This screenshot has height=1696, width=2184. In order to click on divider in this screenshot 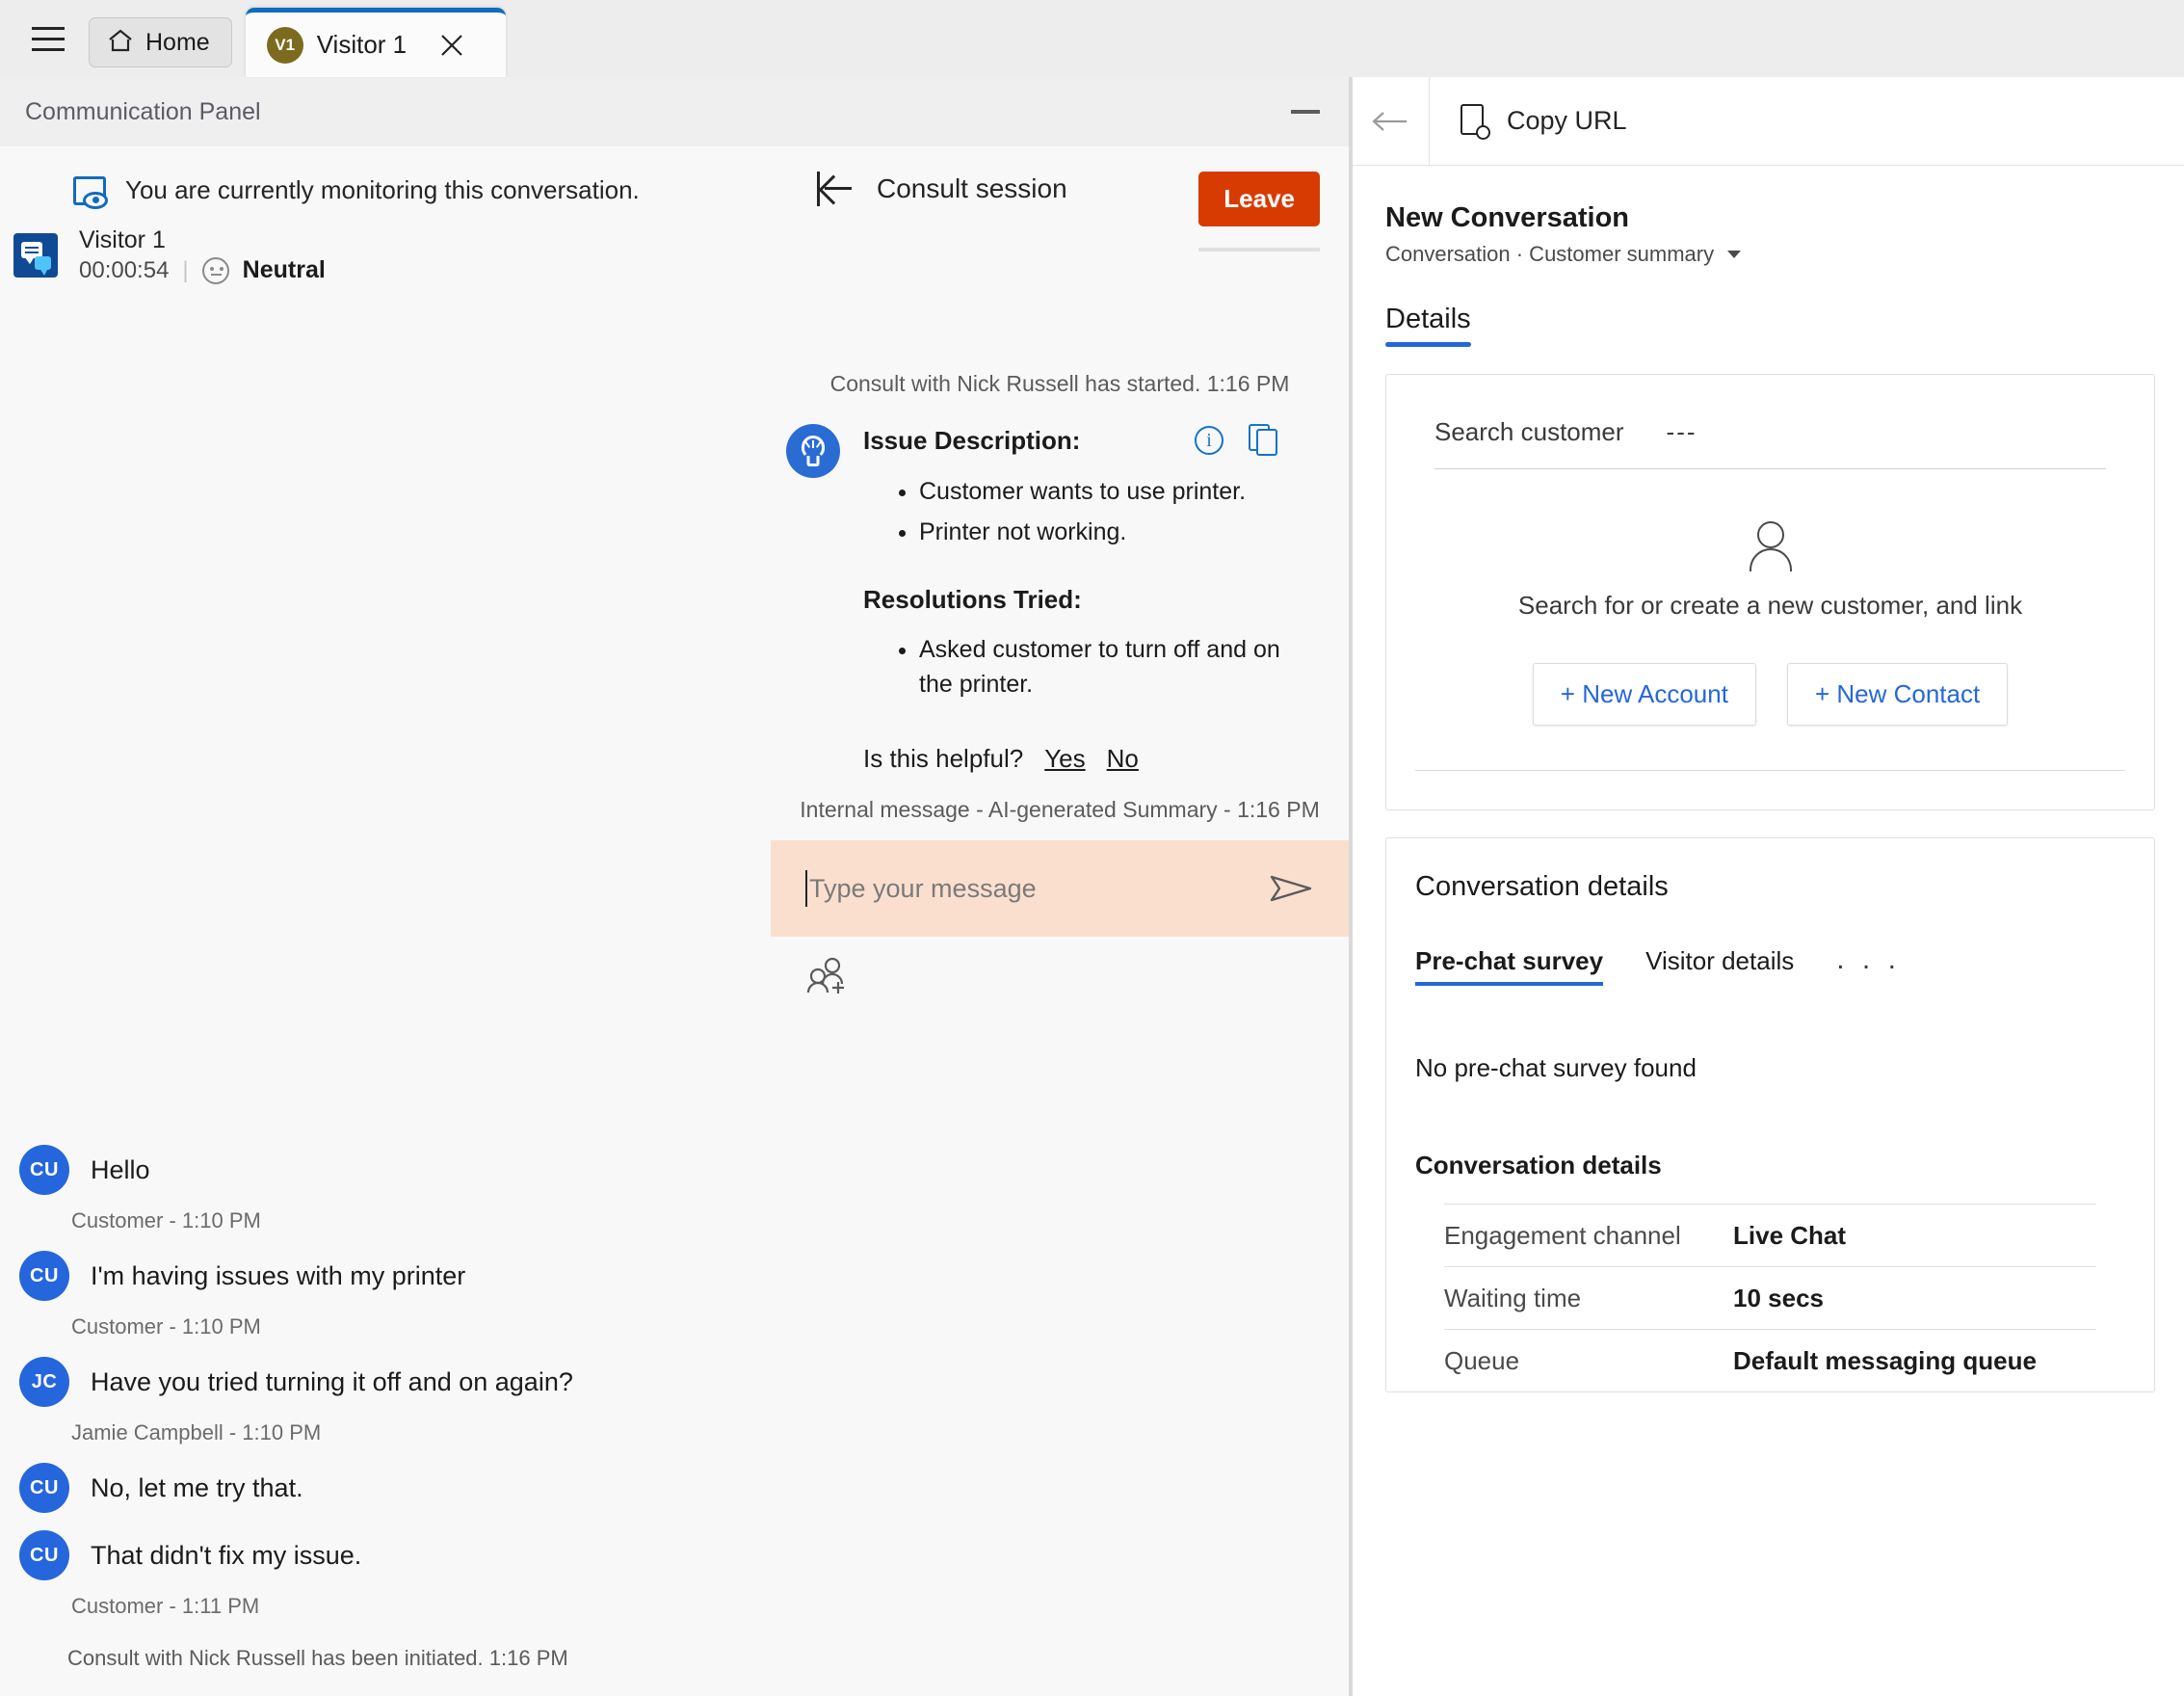, I will do `click(1259, 250)`.